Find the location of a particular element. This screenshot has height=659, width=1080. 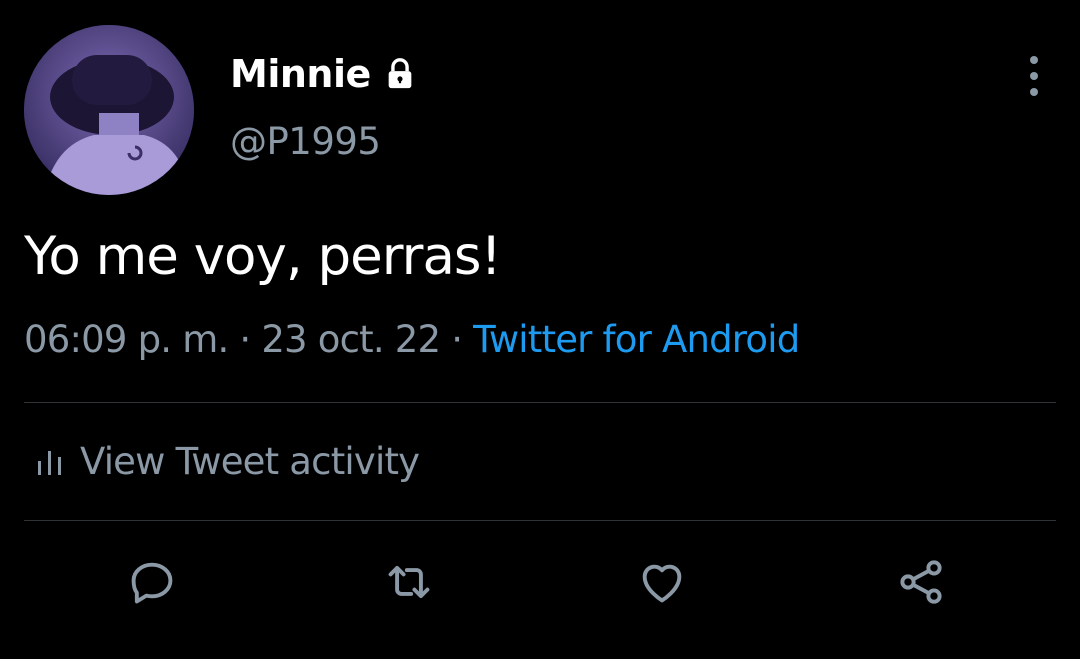

share-button is located at coordinates (921, 582).